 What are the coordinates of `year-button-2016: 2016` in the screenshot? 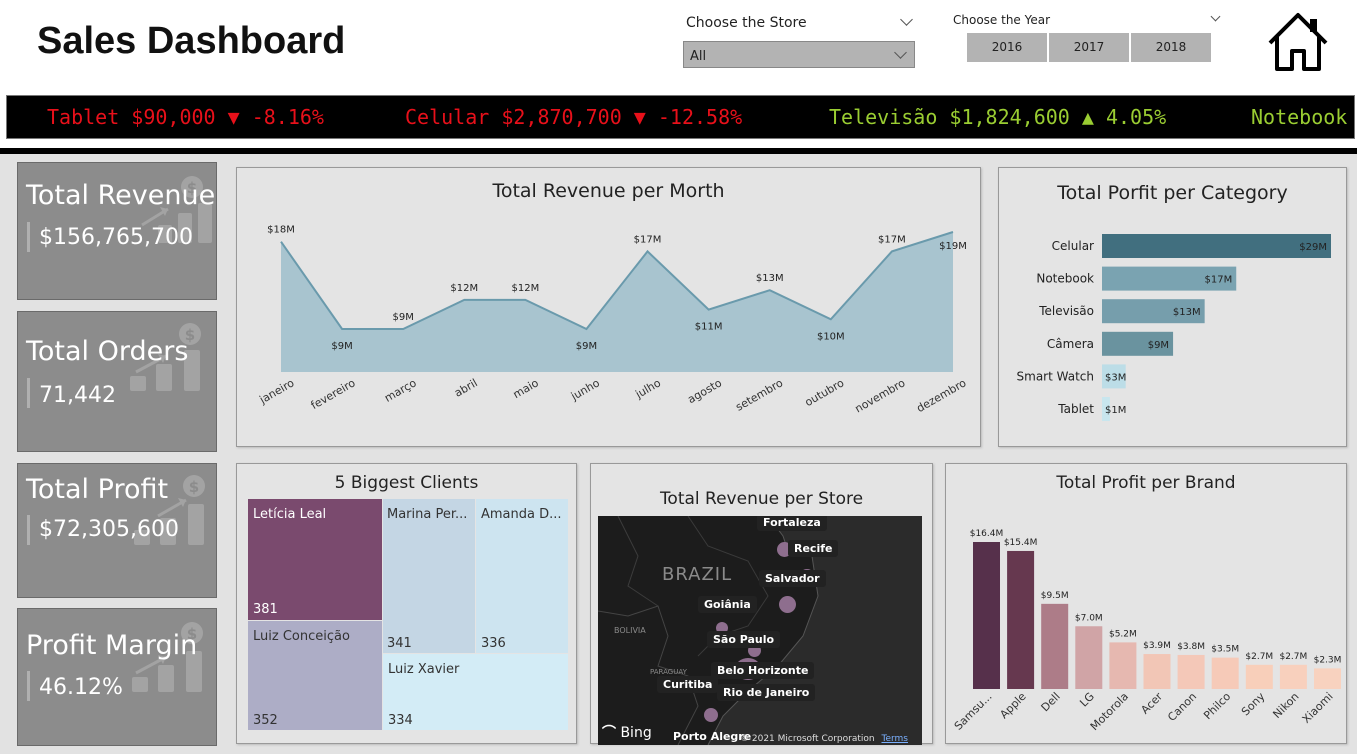 It's located at (1007, 47).